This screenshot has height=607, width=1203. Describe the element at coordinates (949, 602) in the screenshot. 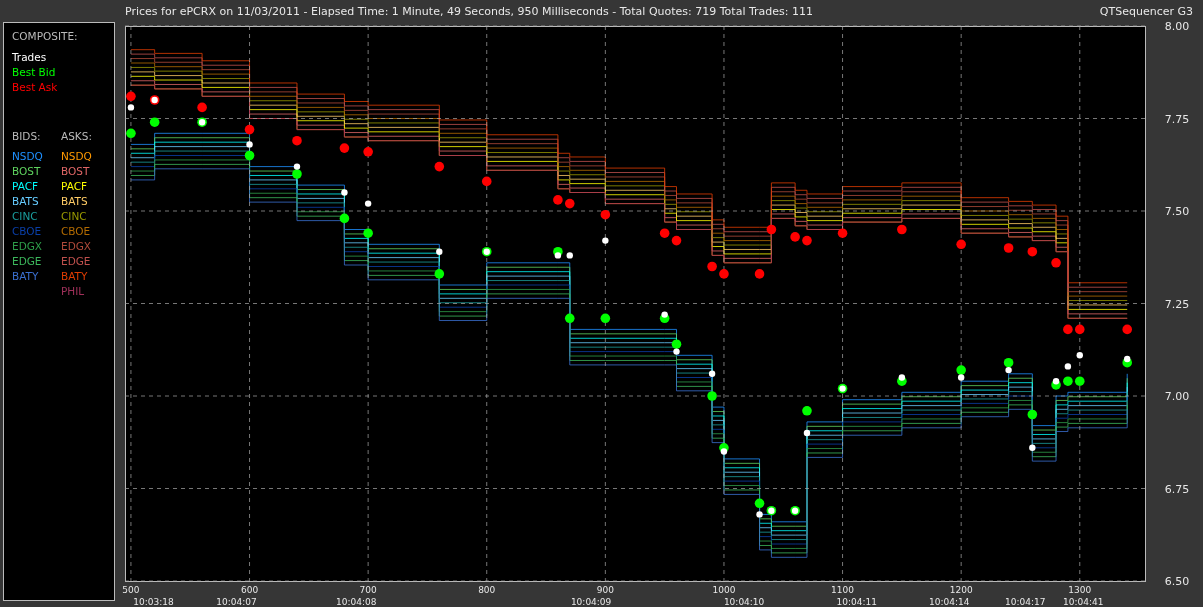

I see `time-label: 10:04:14` at that location.